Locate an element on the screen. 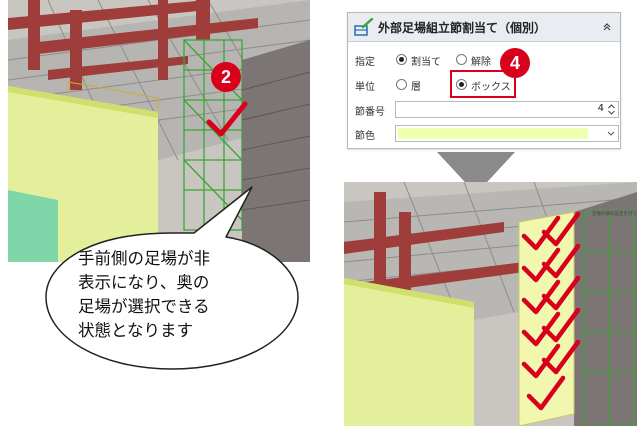 The height and width of the screenshot is (426, 637). callout-line: 状態となります is located at coordinates (136, 330).